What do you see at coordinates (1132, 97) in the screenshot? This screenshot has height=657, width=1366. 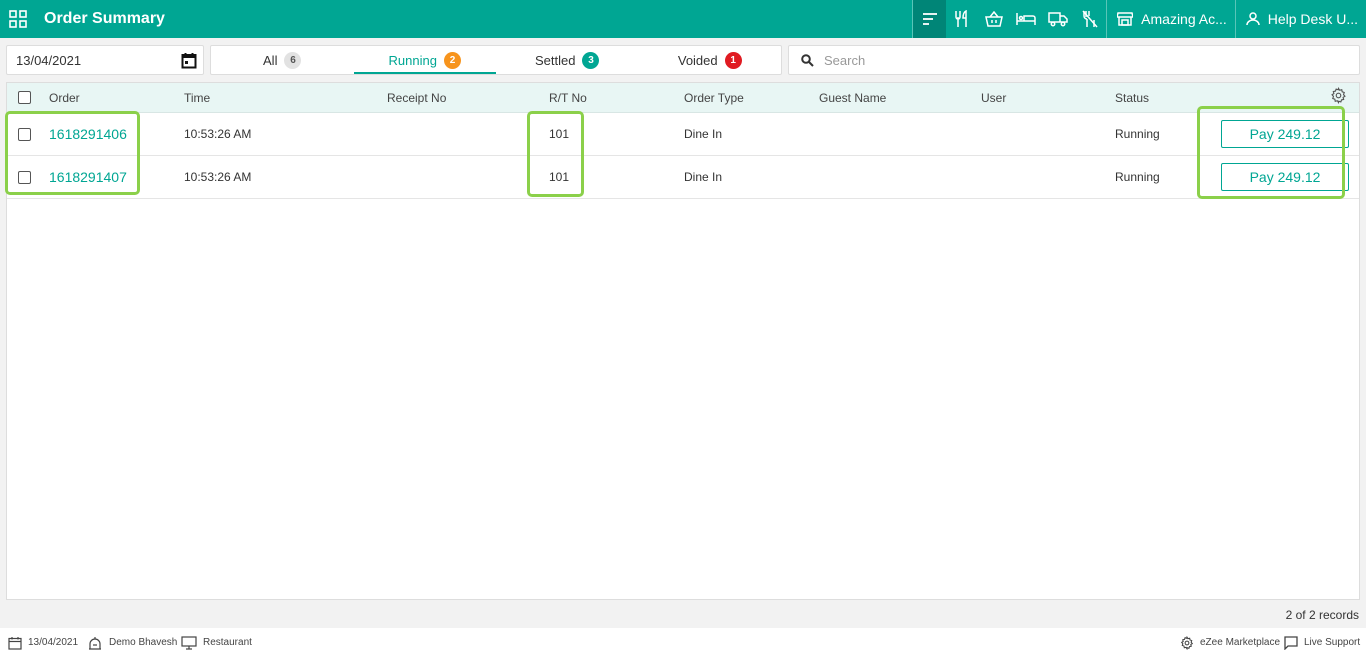 I see `column-header-status: Status` at bounding box center [1132, 97].